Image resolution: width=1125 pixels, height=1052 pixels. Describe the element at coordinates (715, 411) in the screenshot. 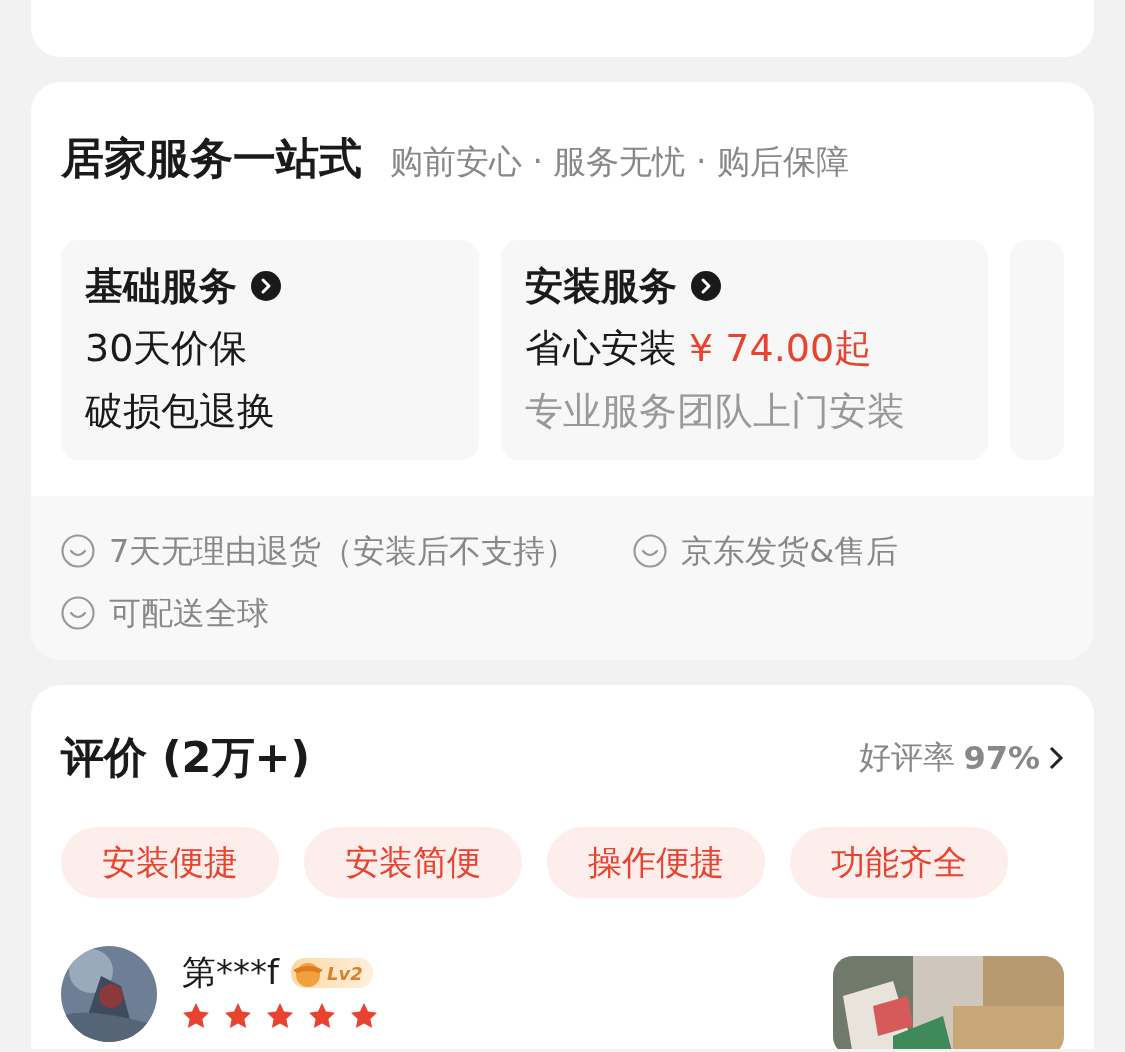

I see `service-description: 专业服务团队上门安装` at that location.